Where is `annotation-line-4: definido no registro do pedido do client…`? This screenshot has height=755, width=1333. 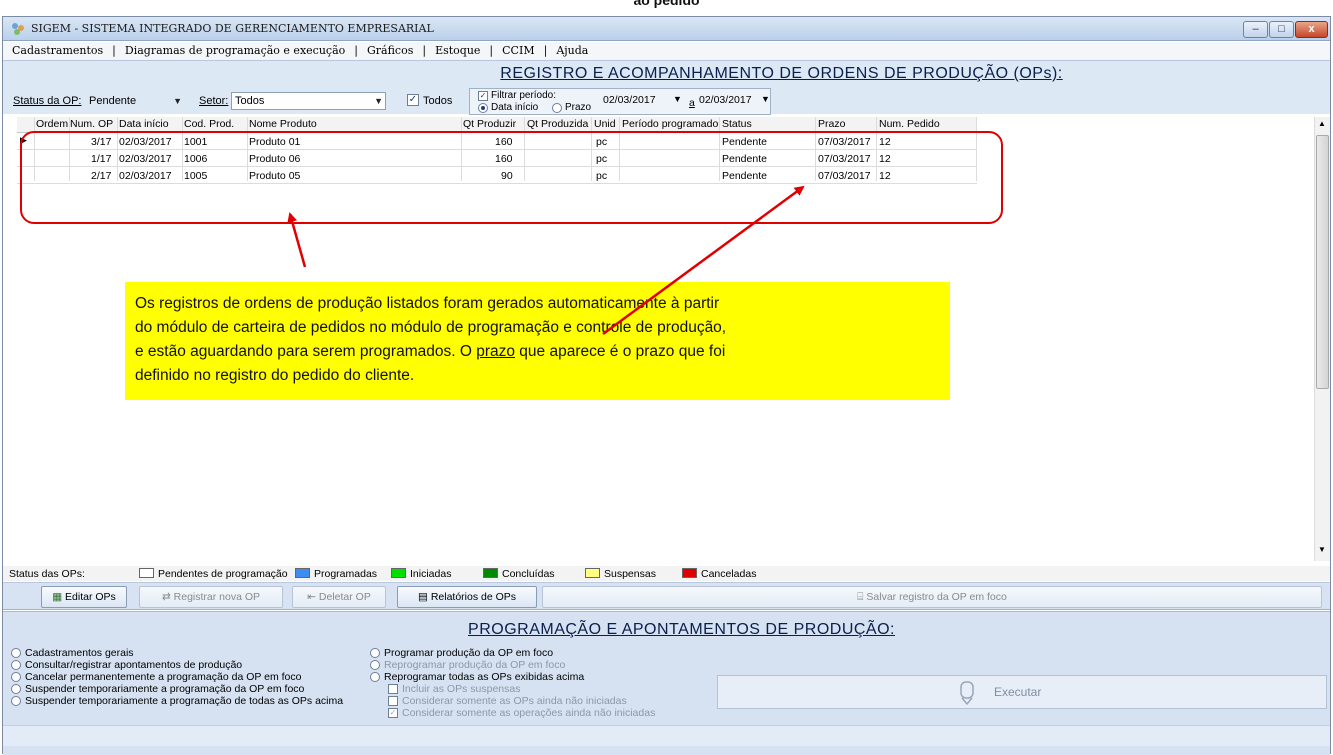
annotation-line-4: definido no registro do pedido do client… is located at coordinates (275, 375).